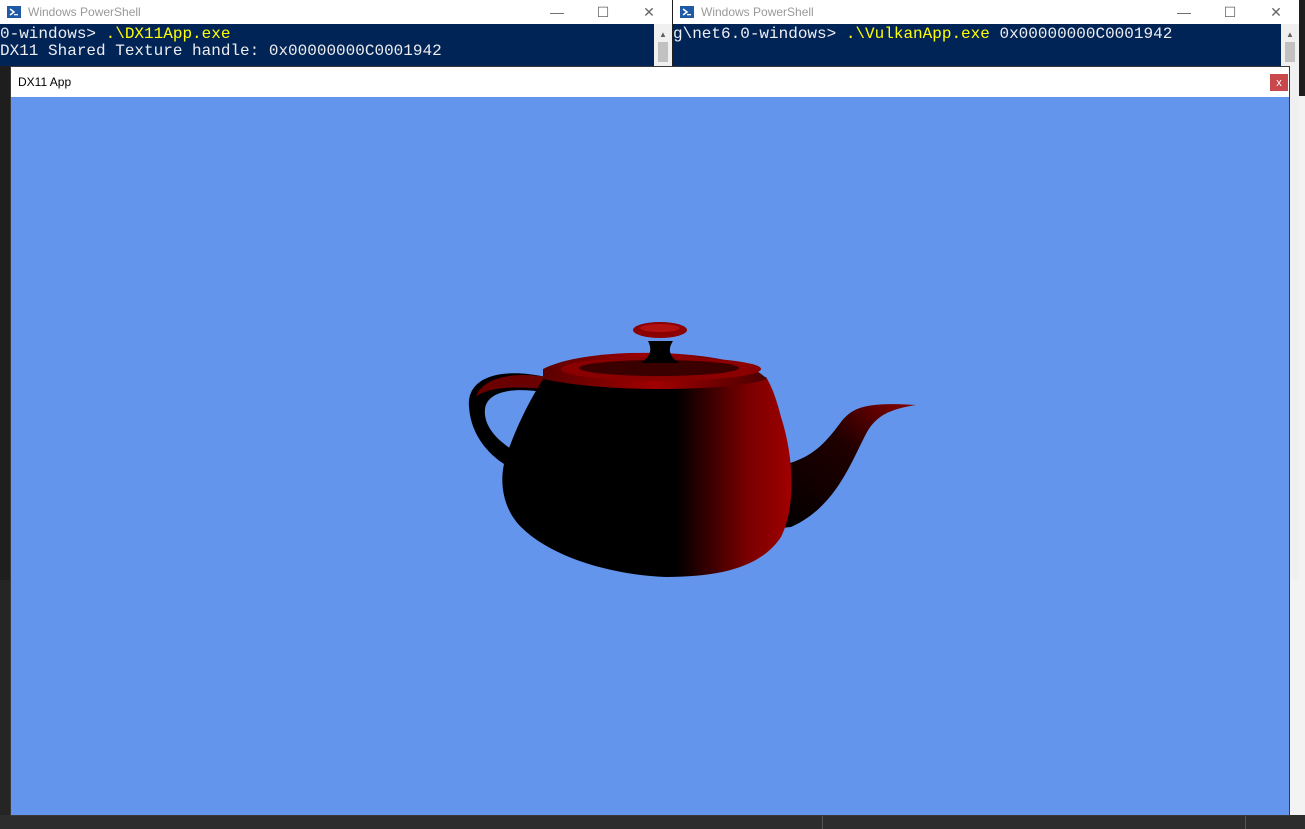  I want to click on dx11-window-title: DX11 App, so click(45, 82).